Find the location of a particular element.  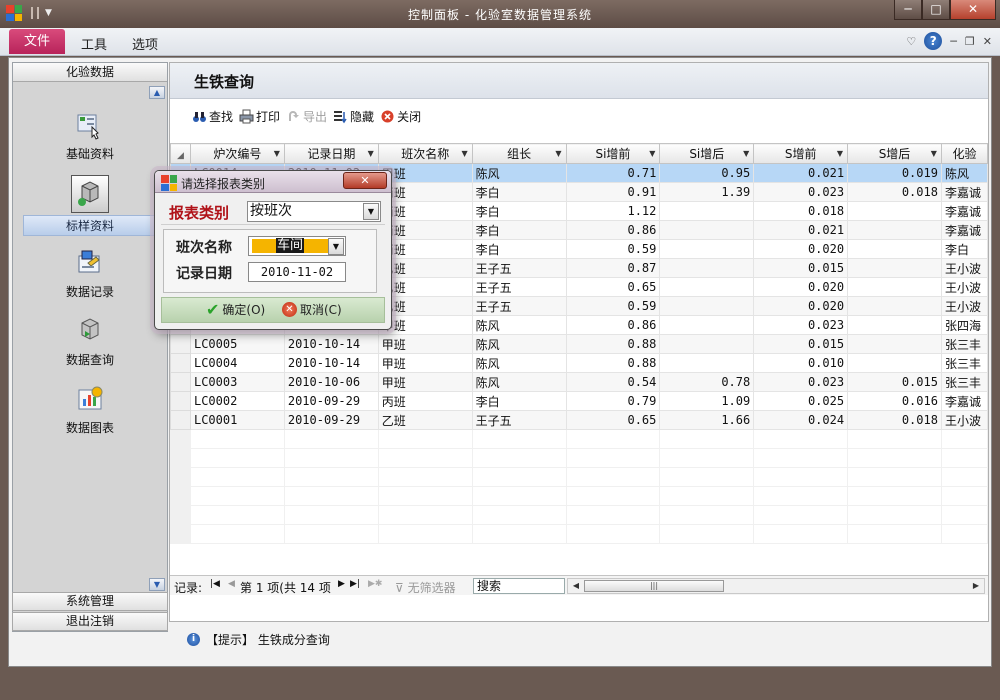

column-header: Si增前 ▼ is located at coordinates (613, 153).